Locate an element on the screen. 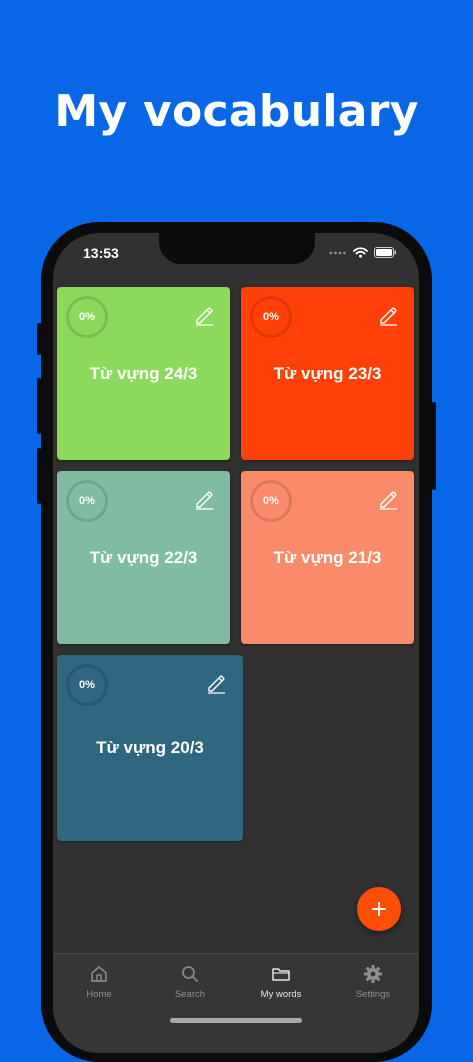 This screenshot has width=473, height=1062. vocab-card: 0% Từ vựng 22/3 is located at coordinates (143, 557).